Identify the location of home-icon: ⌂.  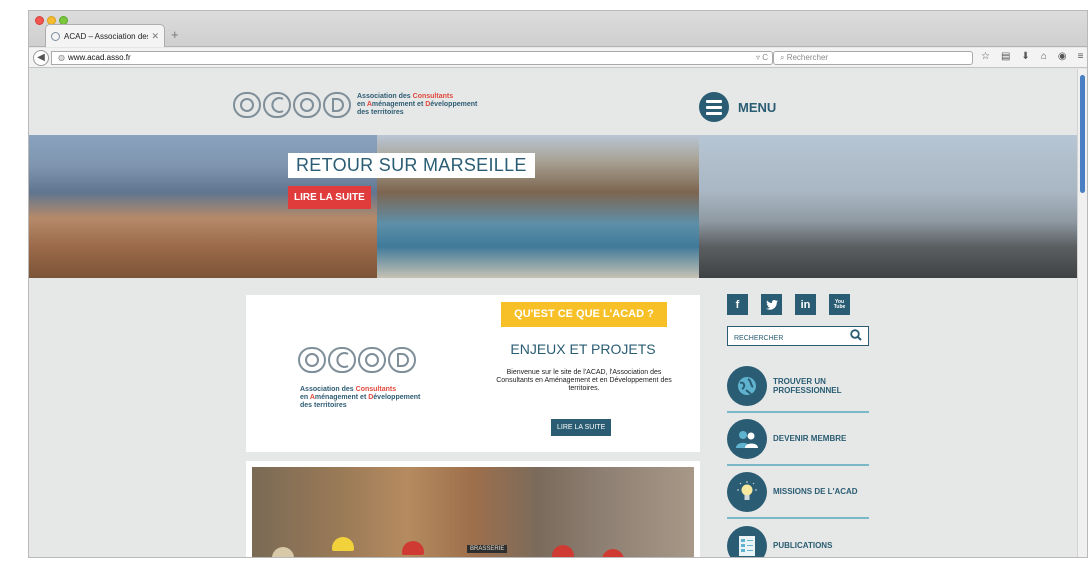
(1044, 56).